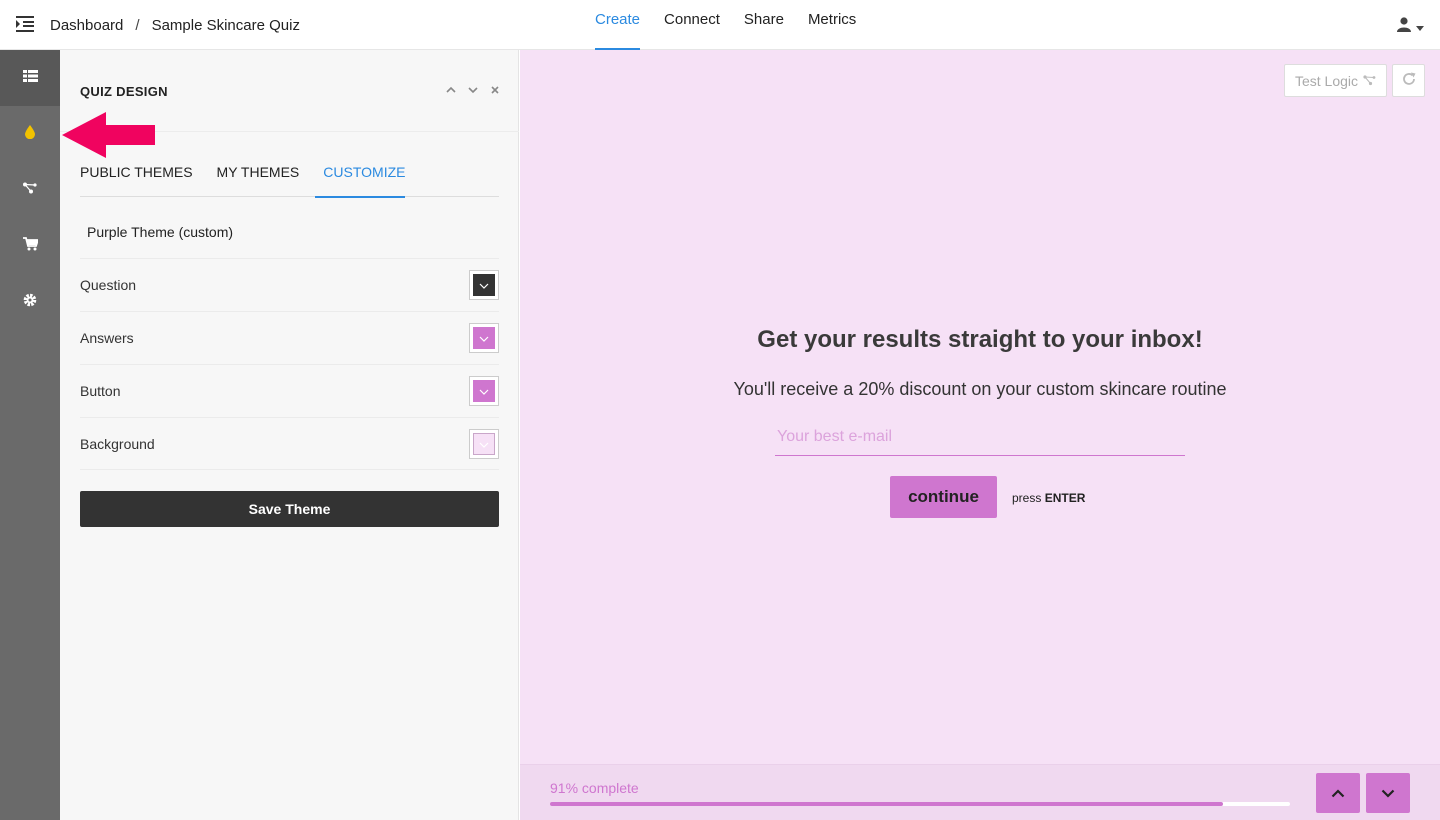 This screenshot has height=820, width=1440. What do you see at coordinates (124, 91) in the screenshot?
I see `panel-title: QUIZ DESIGN` at bounding box center [124, 91].